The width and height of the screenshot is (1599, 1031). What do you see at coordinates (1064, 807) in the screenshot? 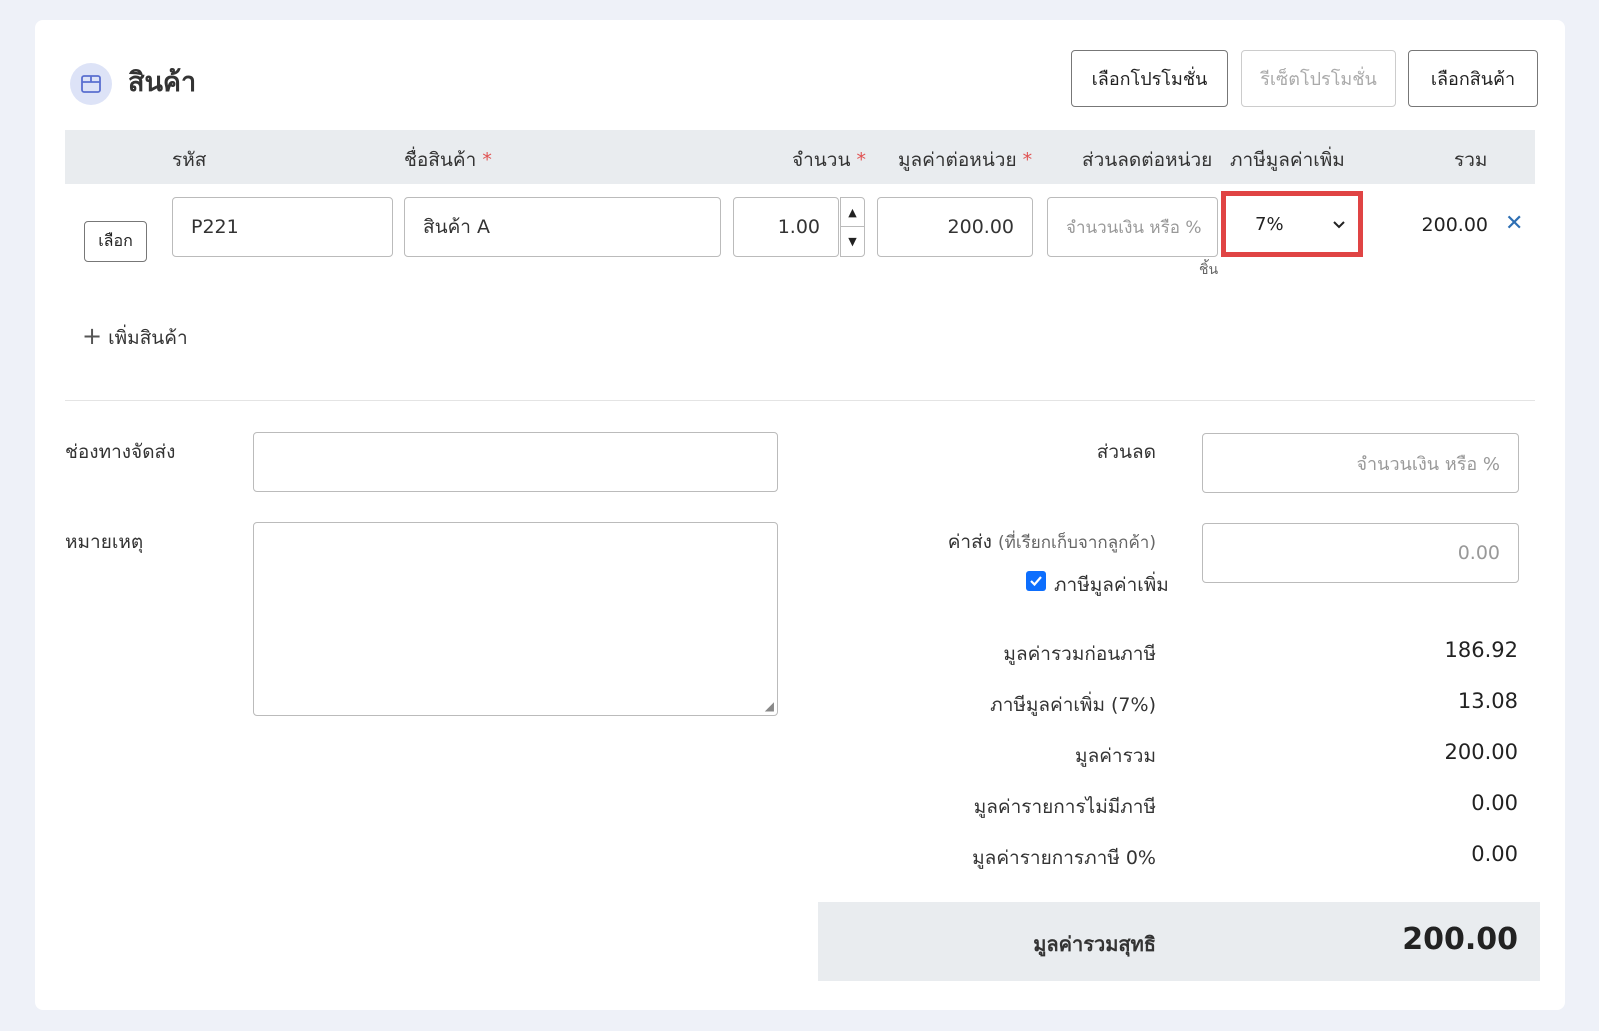
I see `non-tax-label: มูลค่ารายการไม่มีภาษี` at bounding box center [1064, 807].